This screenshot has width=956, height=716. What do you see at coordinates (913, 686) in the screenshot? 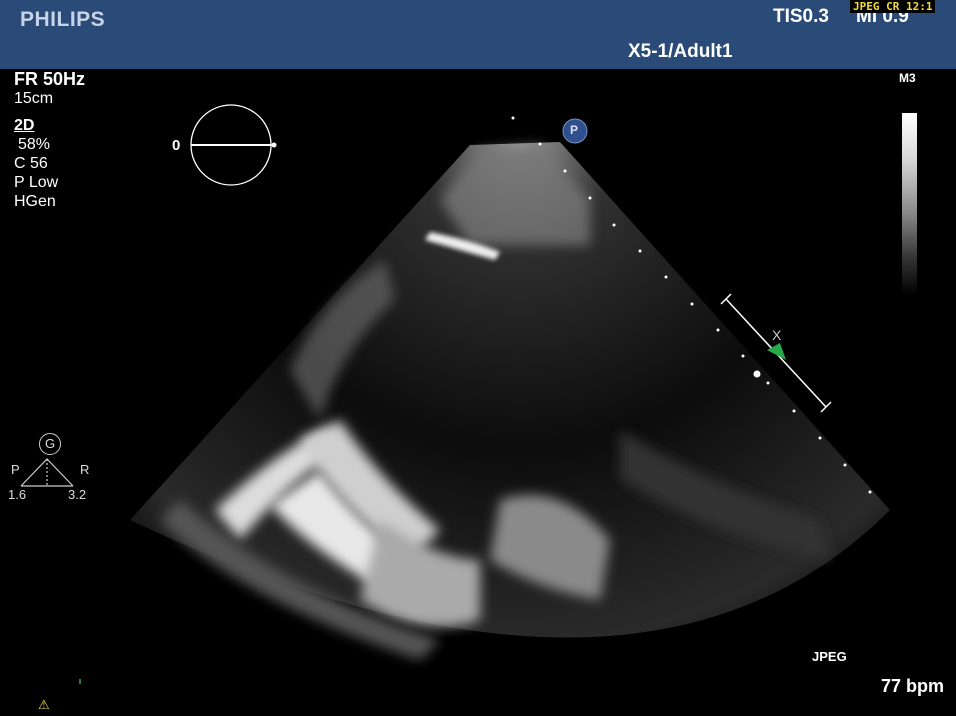
I see `heart-rate: 77 bpm` at bounding box center [913, 686].